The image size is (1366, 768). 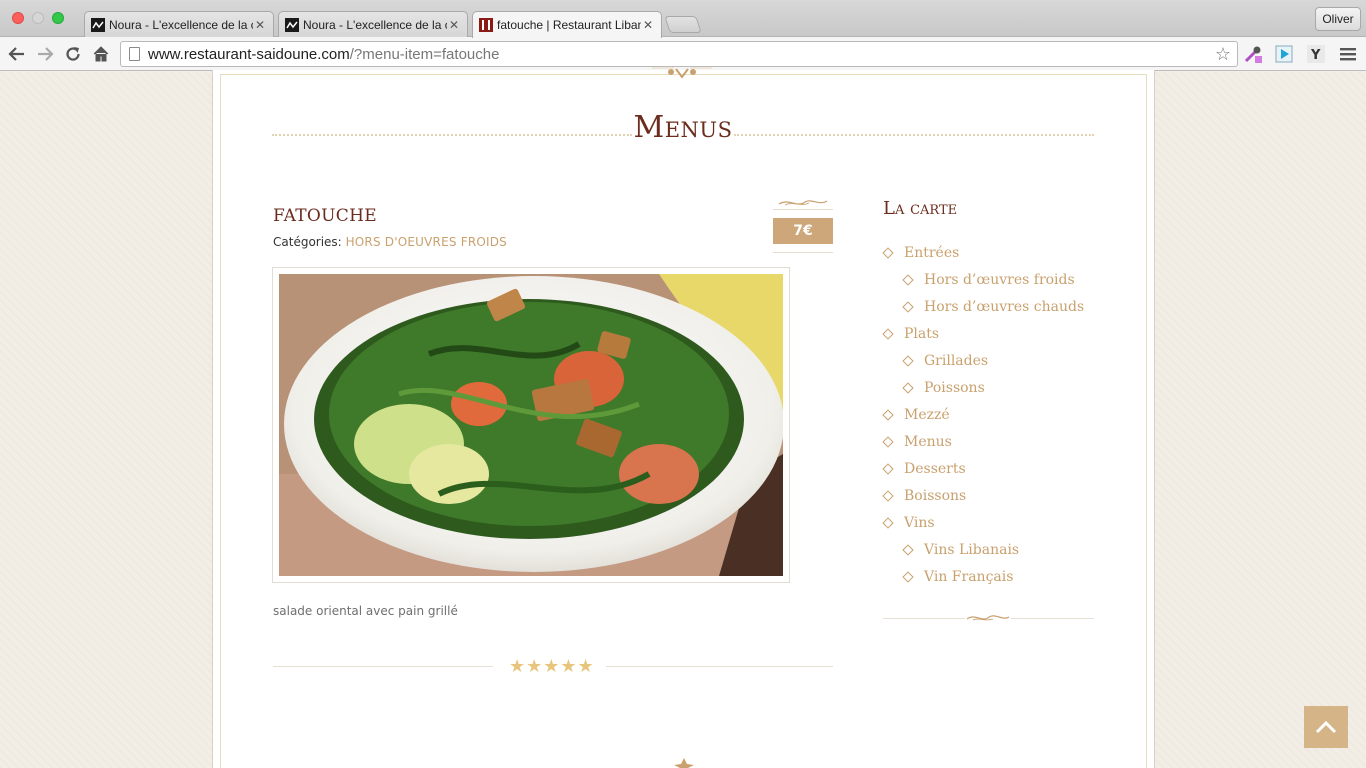 I want to click on sidebar-item-vins-libanais: Vins Libanais, so click(x=983, y=549).